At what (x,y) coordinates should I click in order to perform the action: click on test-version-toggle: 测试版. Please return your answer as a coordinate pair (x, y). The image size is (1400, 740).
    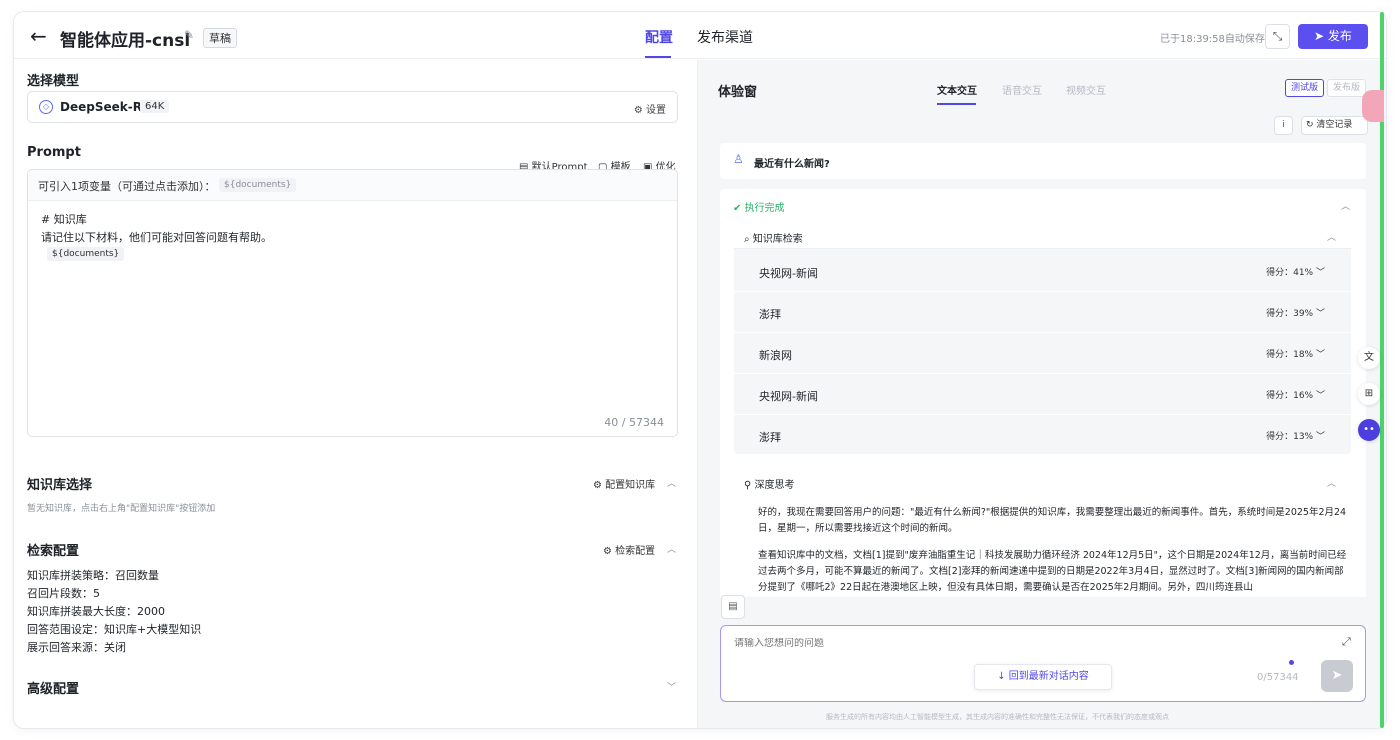
    Looking at the image, I should click on (1305, 88).